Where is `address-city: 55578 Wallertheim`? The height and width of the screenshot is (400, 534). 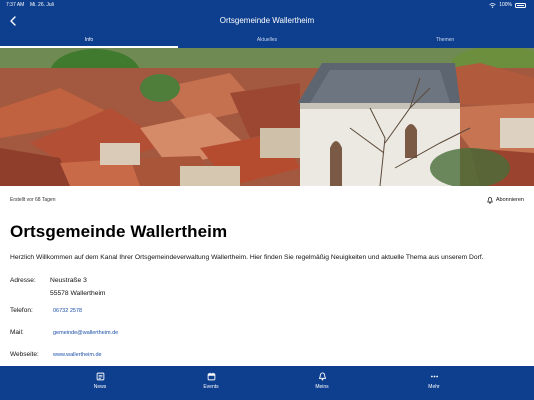
address-city: 55578 Wallertheim is located at coordinates (78, 293).